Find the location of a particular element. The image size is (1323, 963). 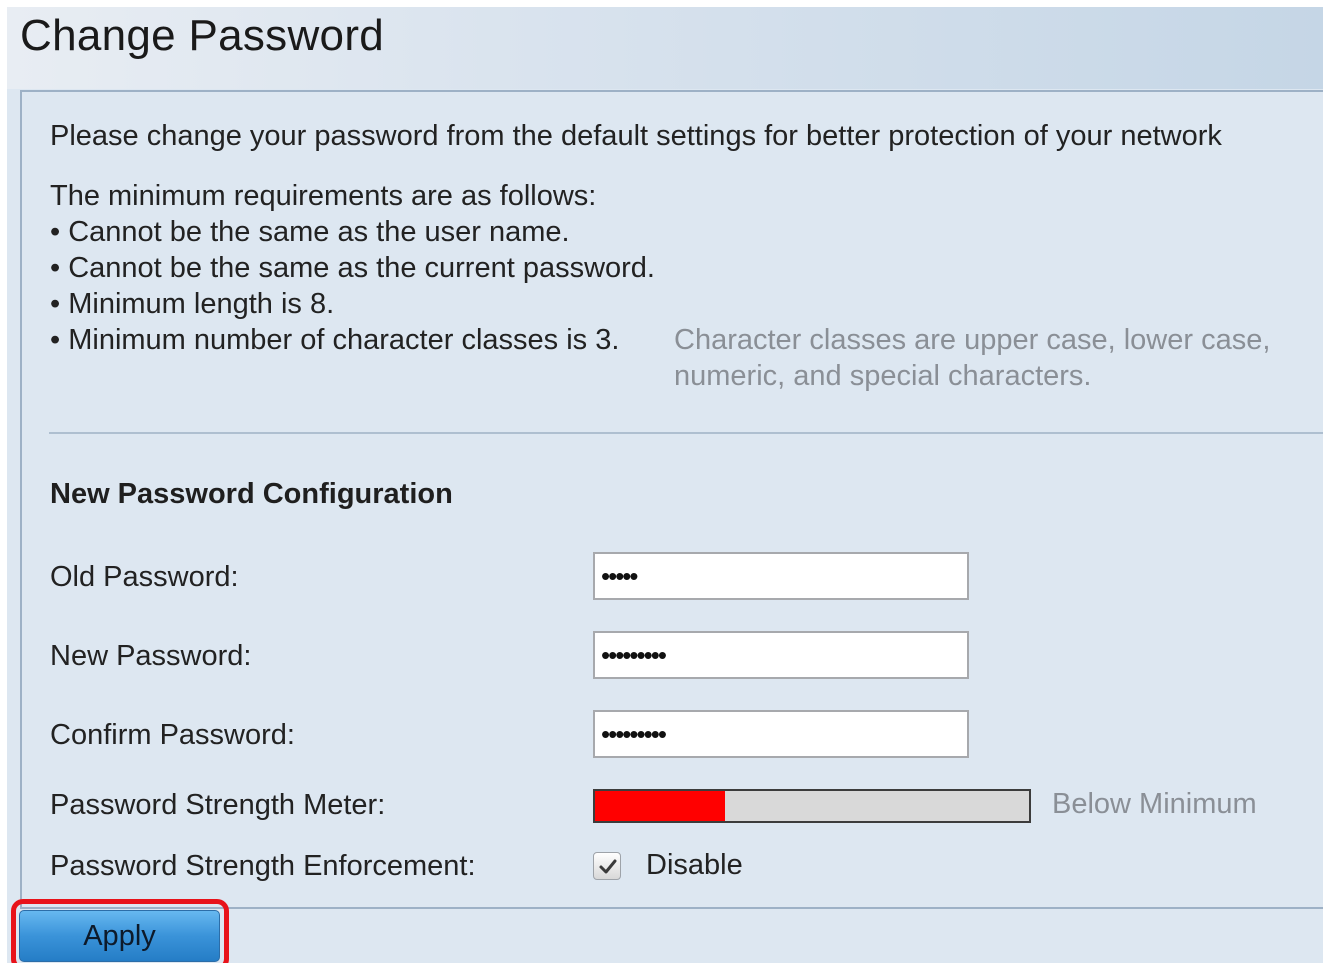

strength-meter-fill is located at coordinates (660, 806).